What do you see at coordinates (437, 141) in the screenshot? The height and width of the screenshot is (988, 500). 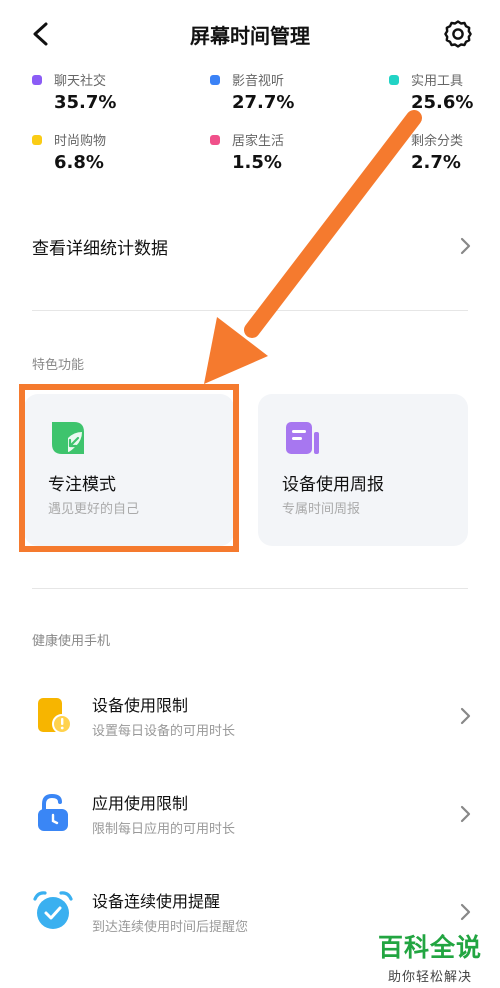 I see `stat-label: 剩余分类` at bounding box center [437, 141].